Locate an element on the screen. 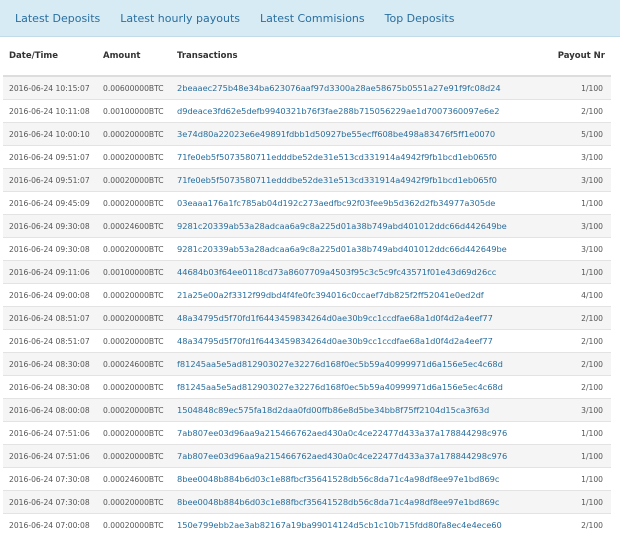 This screenshot has width=620, height=536. cell-date: 2016-06-24 09:45:09 is located at coordinates (50, 203).